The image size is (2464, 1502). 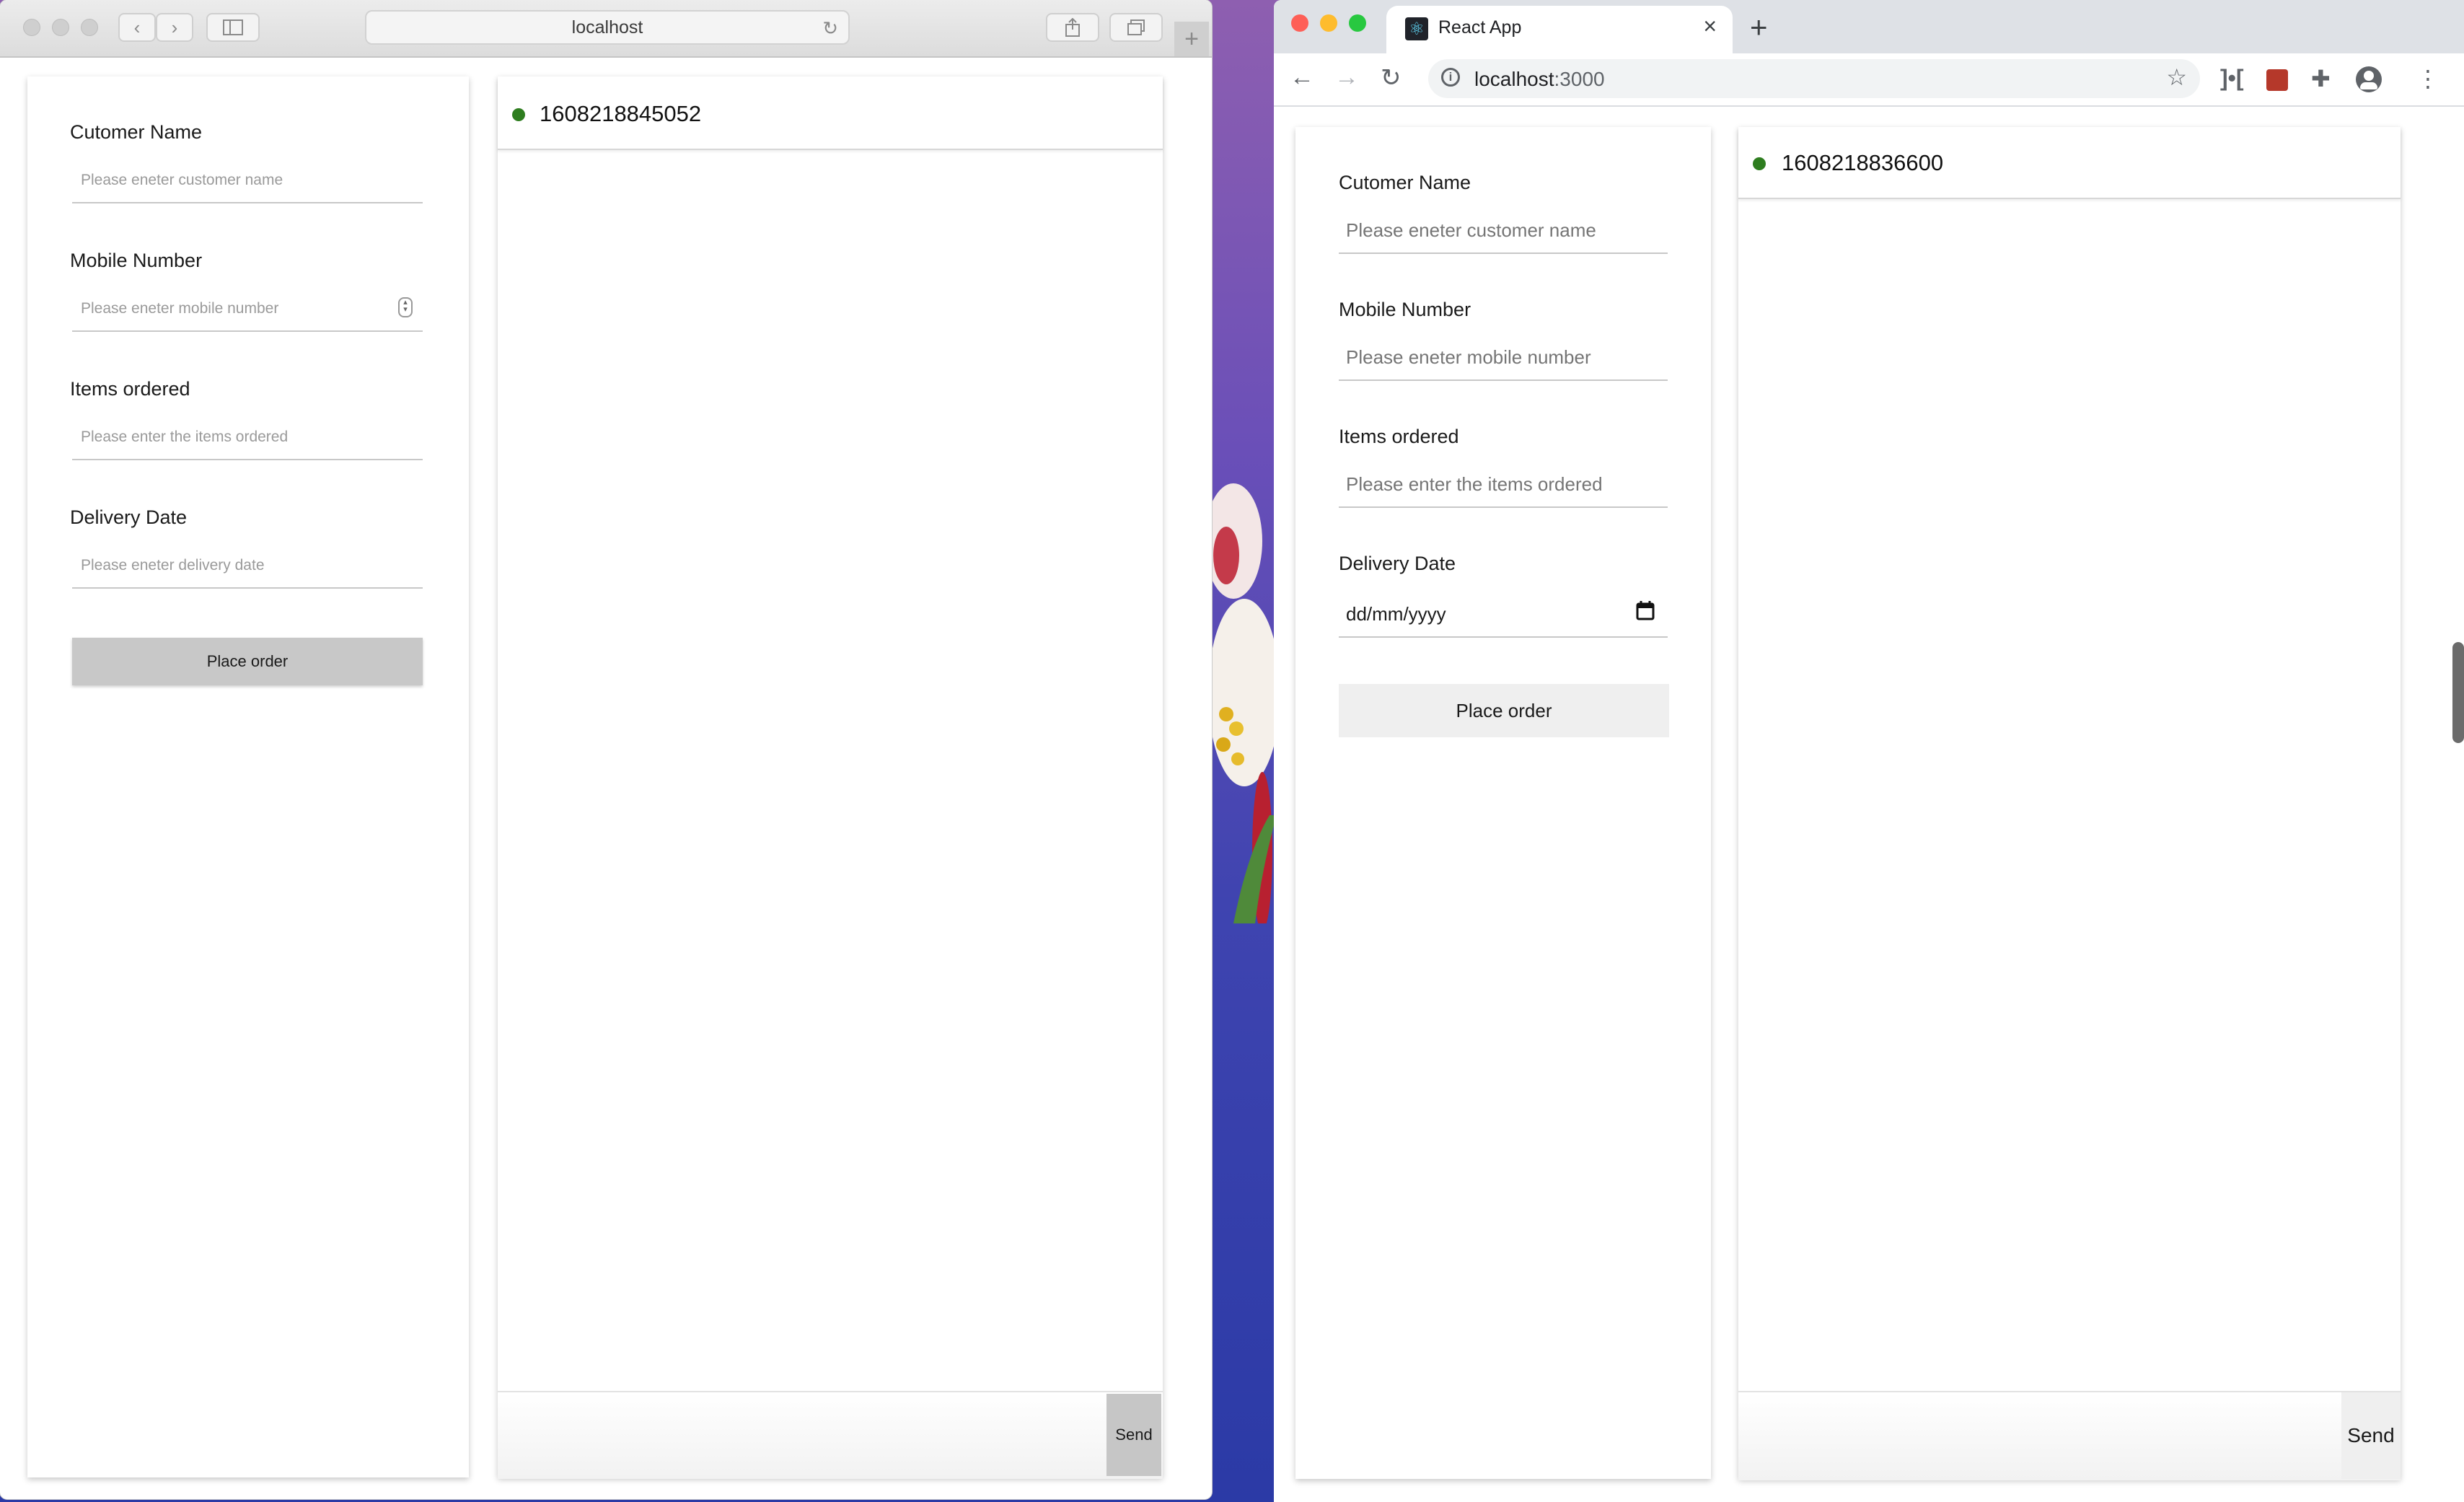 I want to click on forward-button: ›, so click(x=175, y=28).